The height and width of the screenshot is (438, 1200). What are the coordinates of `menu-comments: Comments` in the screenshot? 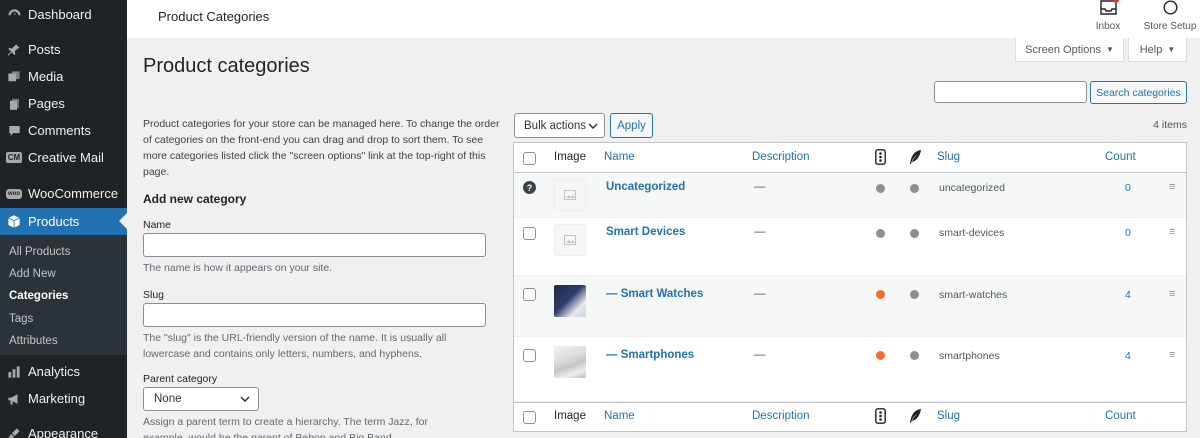 It's located at (63, 130).